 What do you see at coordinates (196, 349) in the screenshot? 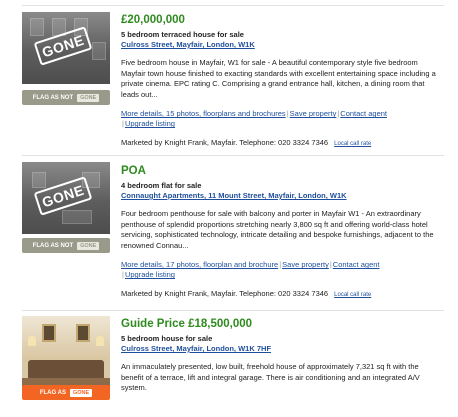
I see `listing-address-link: Culross Street, Mayfair, London, W1K 7HF` at bounding box center [196, 349].